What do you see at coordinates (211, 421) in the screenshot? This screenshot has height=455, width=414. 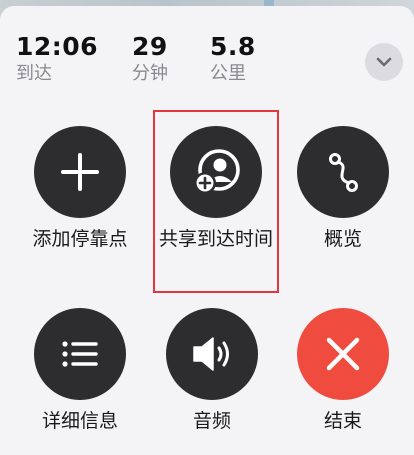 I see `audio-label: 音频` at bounding box center [211, 421].